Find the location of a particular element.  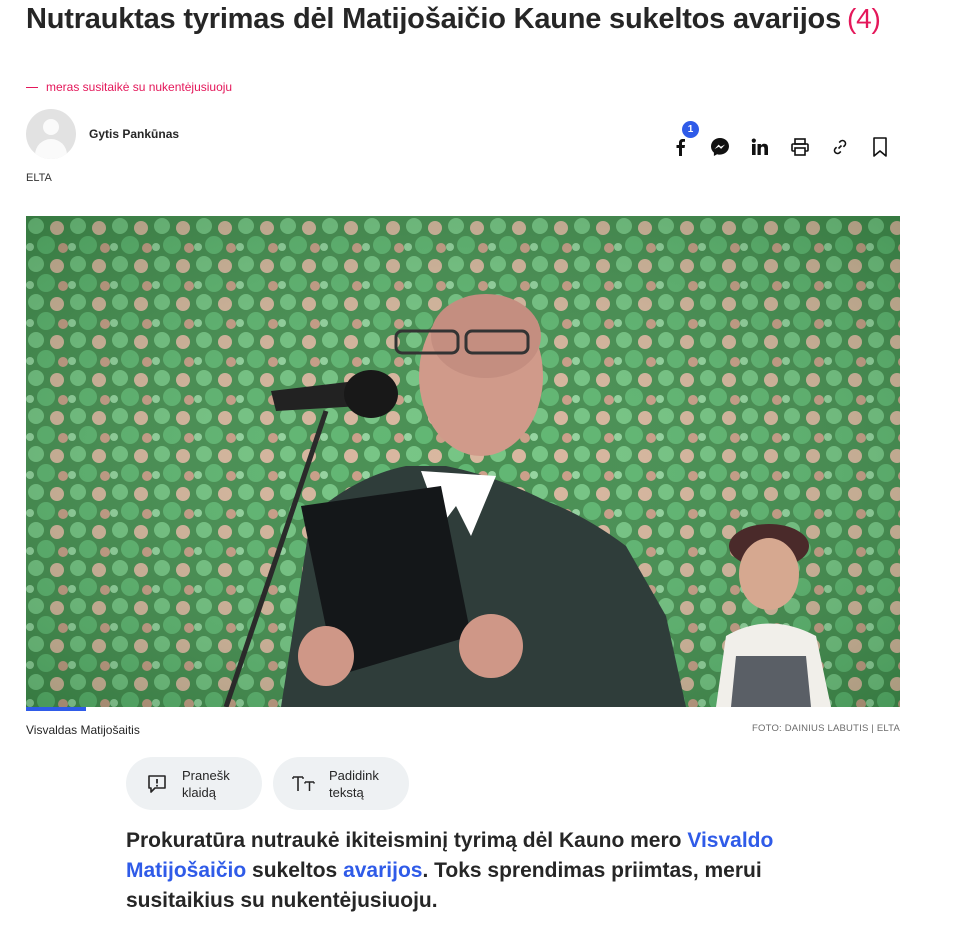

linkedin-icon is located at coordinates (759, 146).